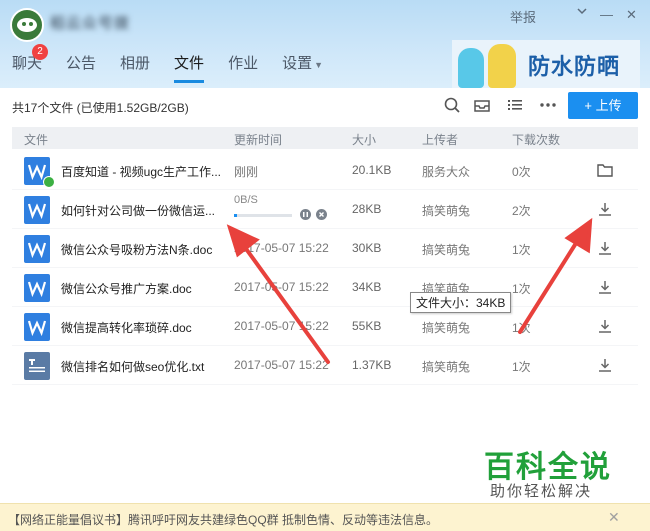 This screenshot has height=531, width=650. I want to click on tab-files-label: 文件, so click(189, 63).